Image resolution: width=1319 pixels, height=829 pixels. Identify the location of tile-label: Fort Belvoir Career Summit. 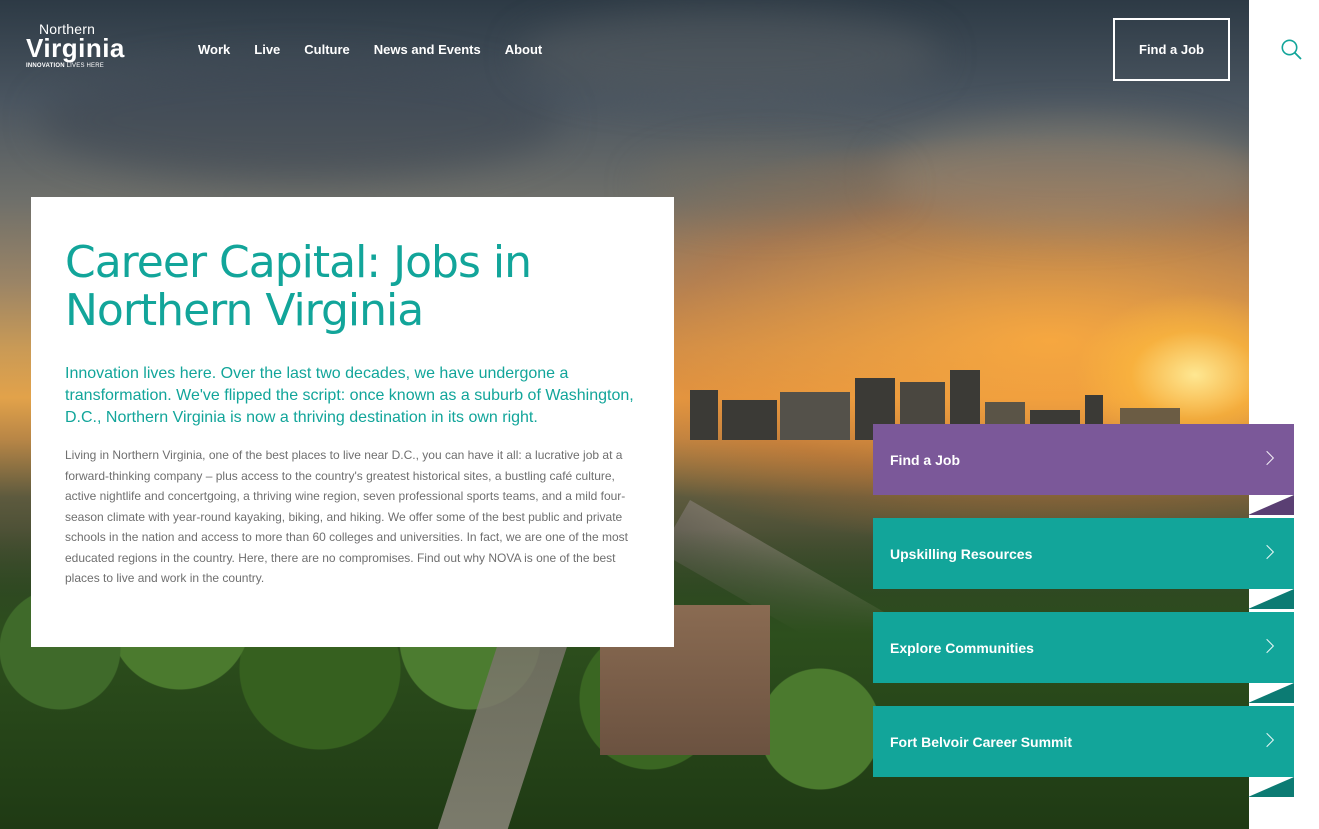
(981, 741).